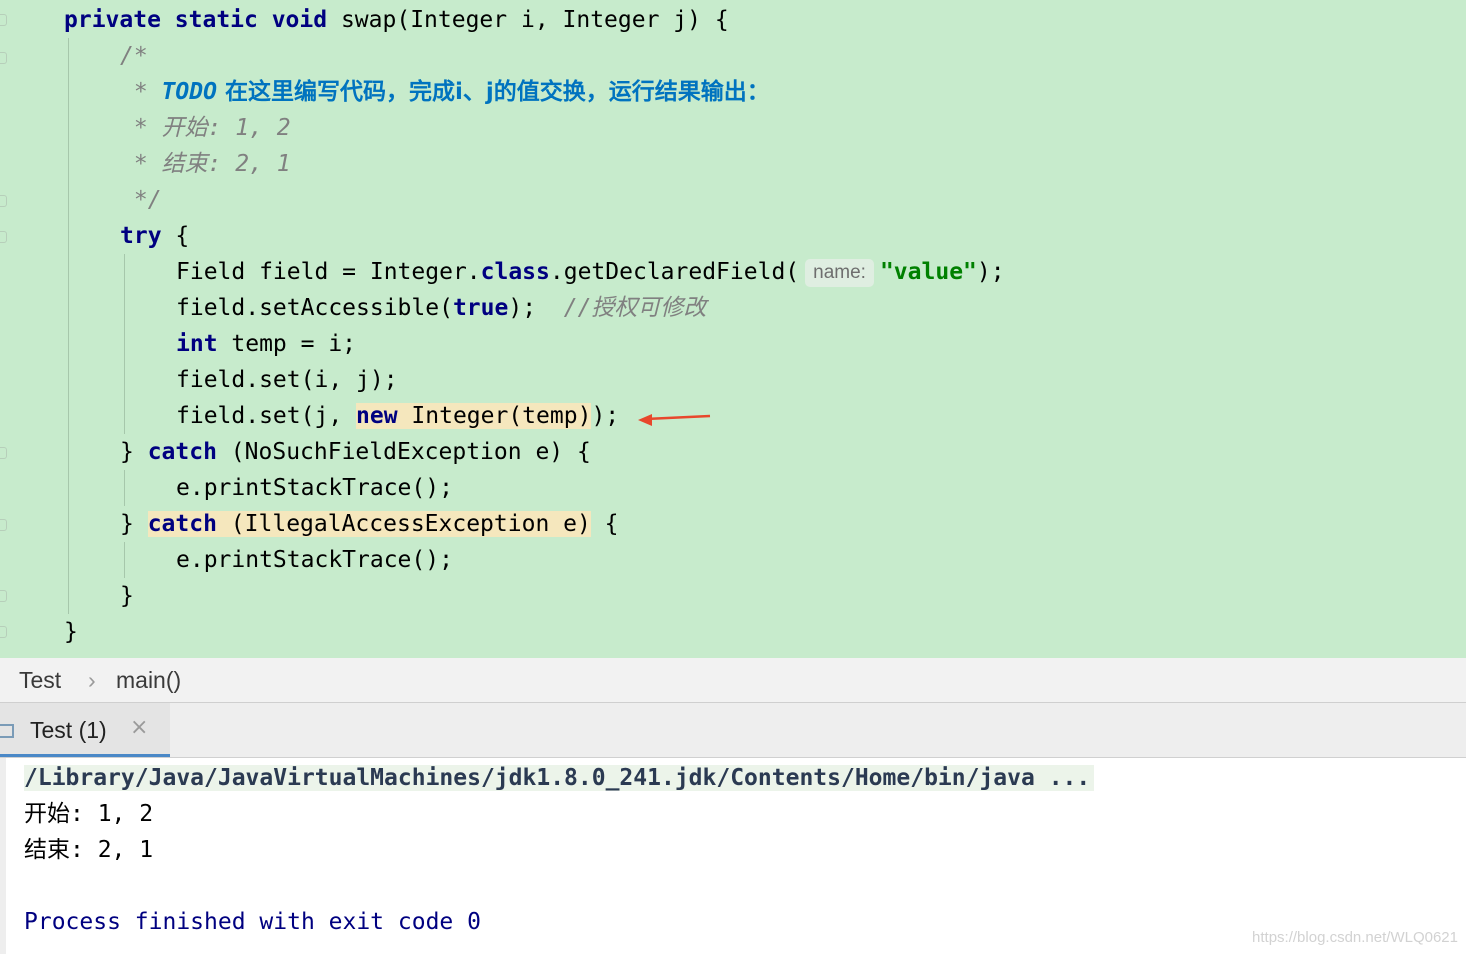  What do you see at coordinates (148, 680) in the screenshot?
I see `breadcrumb-method: main()` at bounding box center [148, 680].